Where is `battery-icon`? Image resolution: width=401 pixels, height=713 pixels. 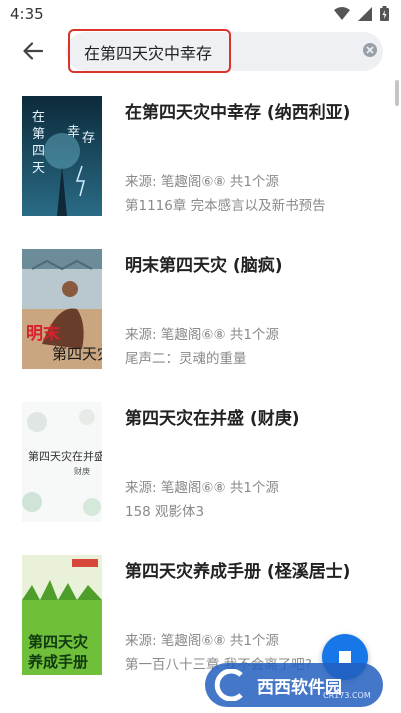
battery-icon is located at coordinates (384, 13).